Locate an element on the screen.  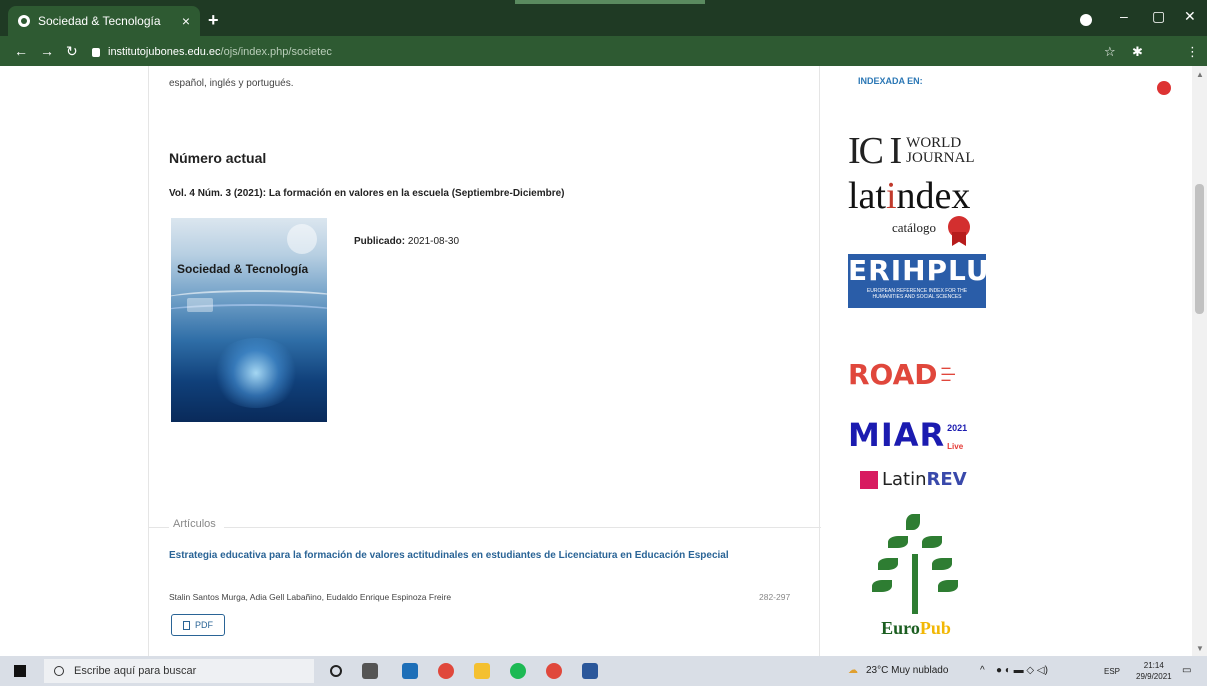
notifications-icon: ▭ is located at coordinates (1186, 670).